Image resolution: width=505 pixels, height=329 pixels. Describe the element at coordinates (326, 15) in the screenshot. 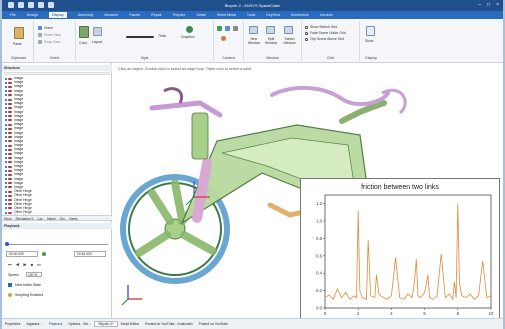

I see `tab-uenzzle: Uenzzle` at that location.